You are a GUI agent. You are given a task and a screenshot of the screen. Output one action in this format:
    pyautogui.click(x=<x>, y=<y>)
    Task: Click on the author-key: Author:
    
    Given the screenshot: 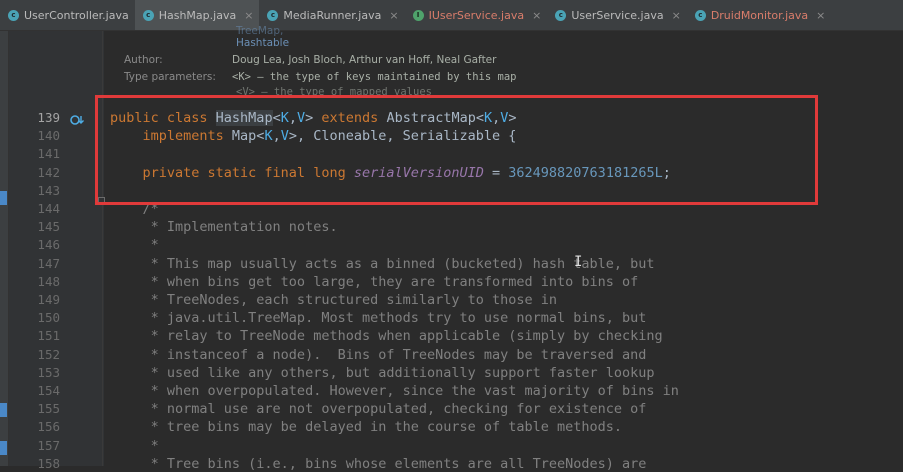 What is the action you would take?
    pyautogui.click(x=143, y=60)
    